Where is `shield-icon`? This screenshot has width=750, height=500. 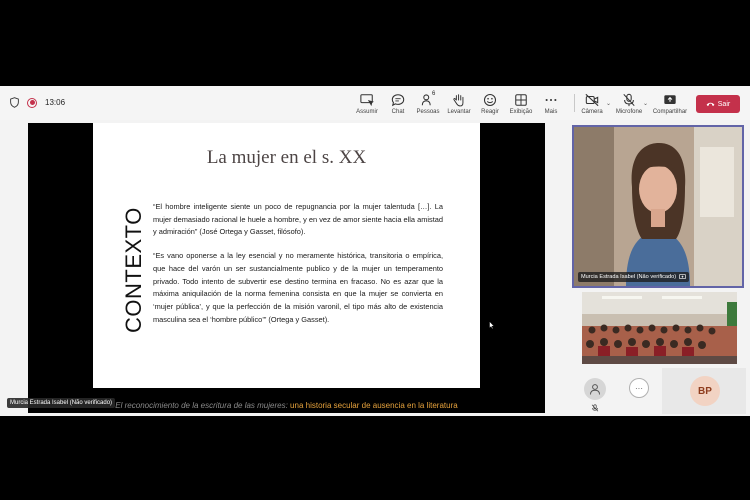
shield-icon is located at coordinates (14, 102).